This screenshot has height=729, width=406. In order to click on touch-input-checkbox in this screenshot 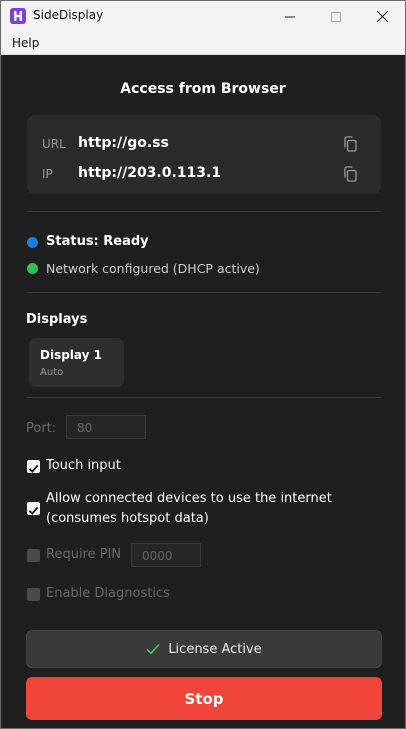, I will do `click(33, 466)`.